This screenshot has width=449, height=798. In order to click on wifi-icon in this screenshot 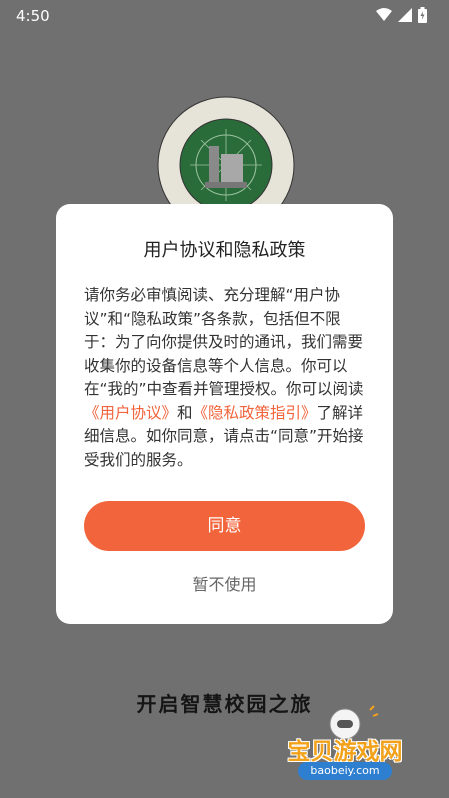, I will do `click(384, 14)`.